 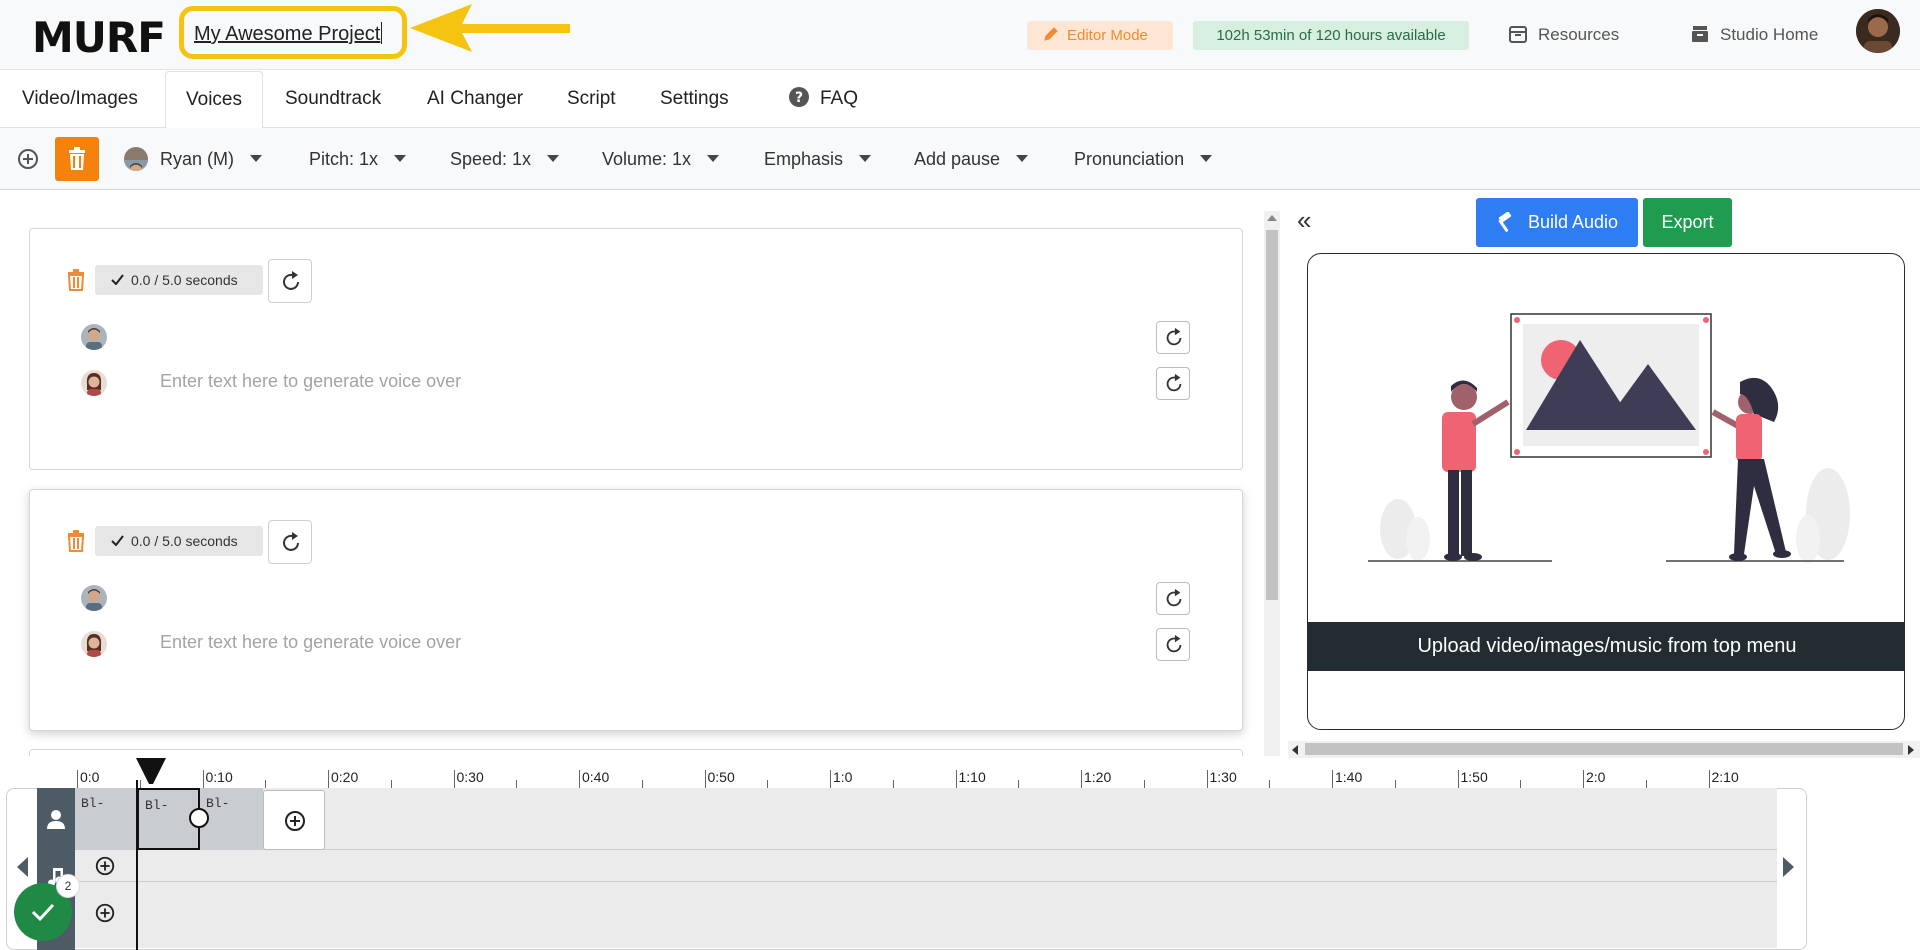 What do you see at coordinates (105, 913) in the screenshot?
I see `add-track-icon` at bounding box center [105, 913].